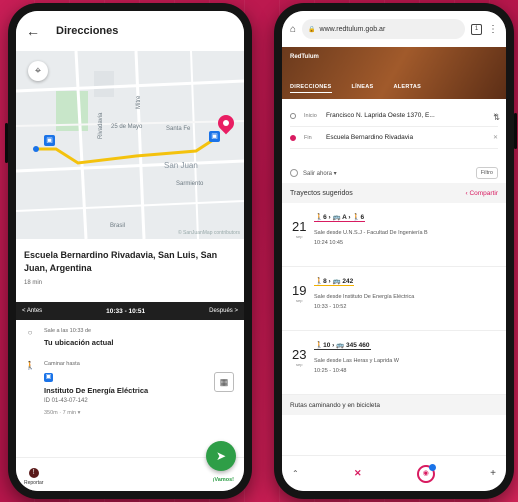 This screenshot has height=502, width=518. Describe the element at coordinates (394, 73) in the screenshot. I see `site-header: RedTulum DIRECCIONES LÍNEAS ALERTAS` at that location.